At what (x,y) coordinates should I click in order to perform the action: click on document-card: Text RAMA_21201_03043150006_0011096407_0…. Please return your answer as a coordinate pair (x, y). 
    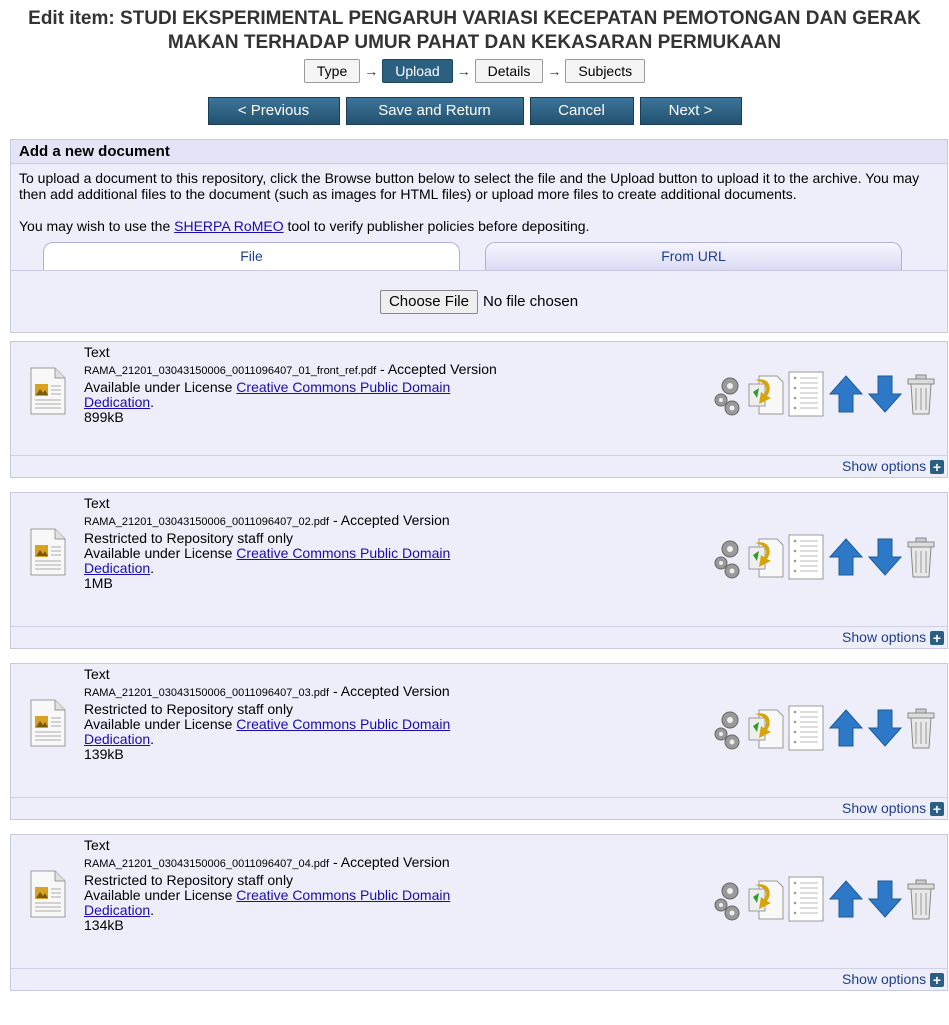
    Looking at the image, I should click on (479, 409).